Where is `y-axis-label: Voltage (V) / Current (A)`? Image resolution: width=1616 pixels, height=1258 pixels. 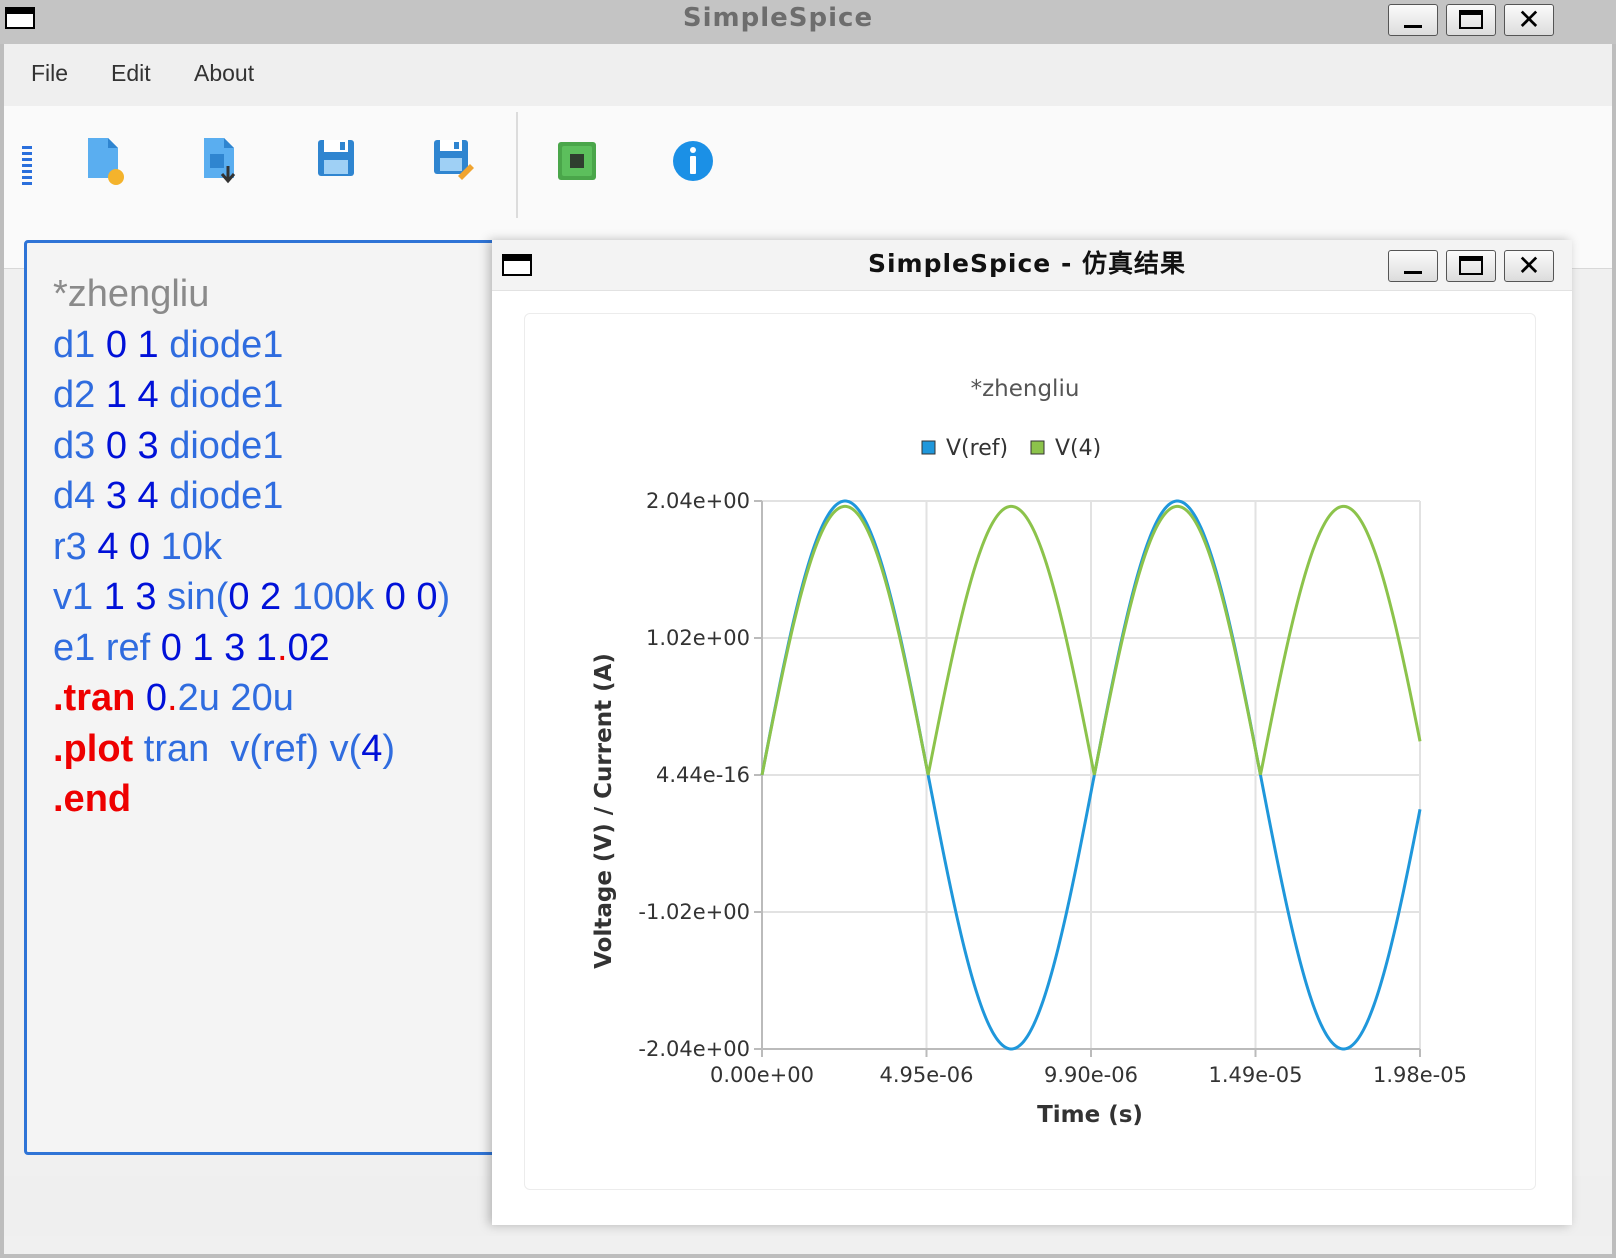 y-axis-label: Voltage (V) / Current (A) is located at coordinates (604, 811).